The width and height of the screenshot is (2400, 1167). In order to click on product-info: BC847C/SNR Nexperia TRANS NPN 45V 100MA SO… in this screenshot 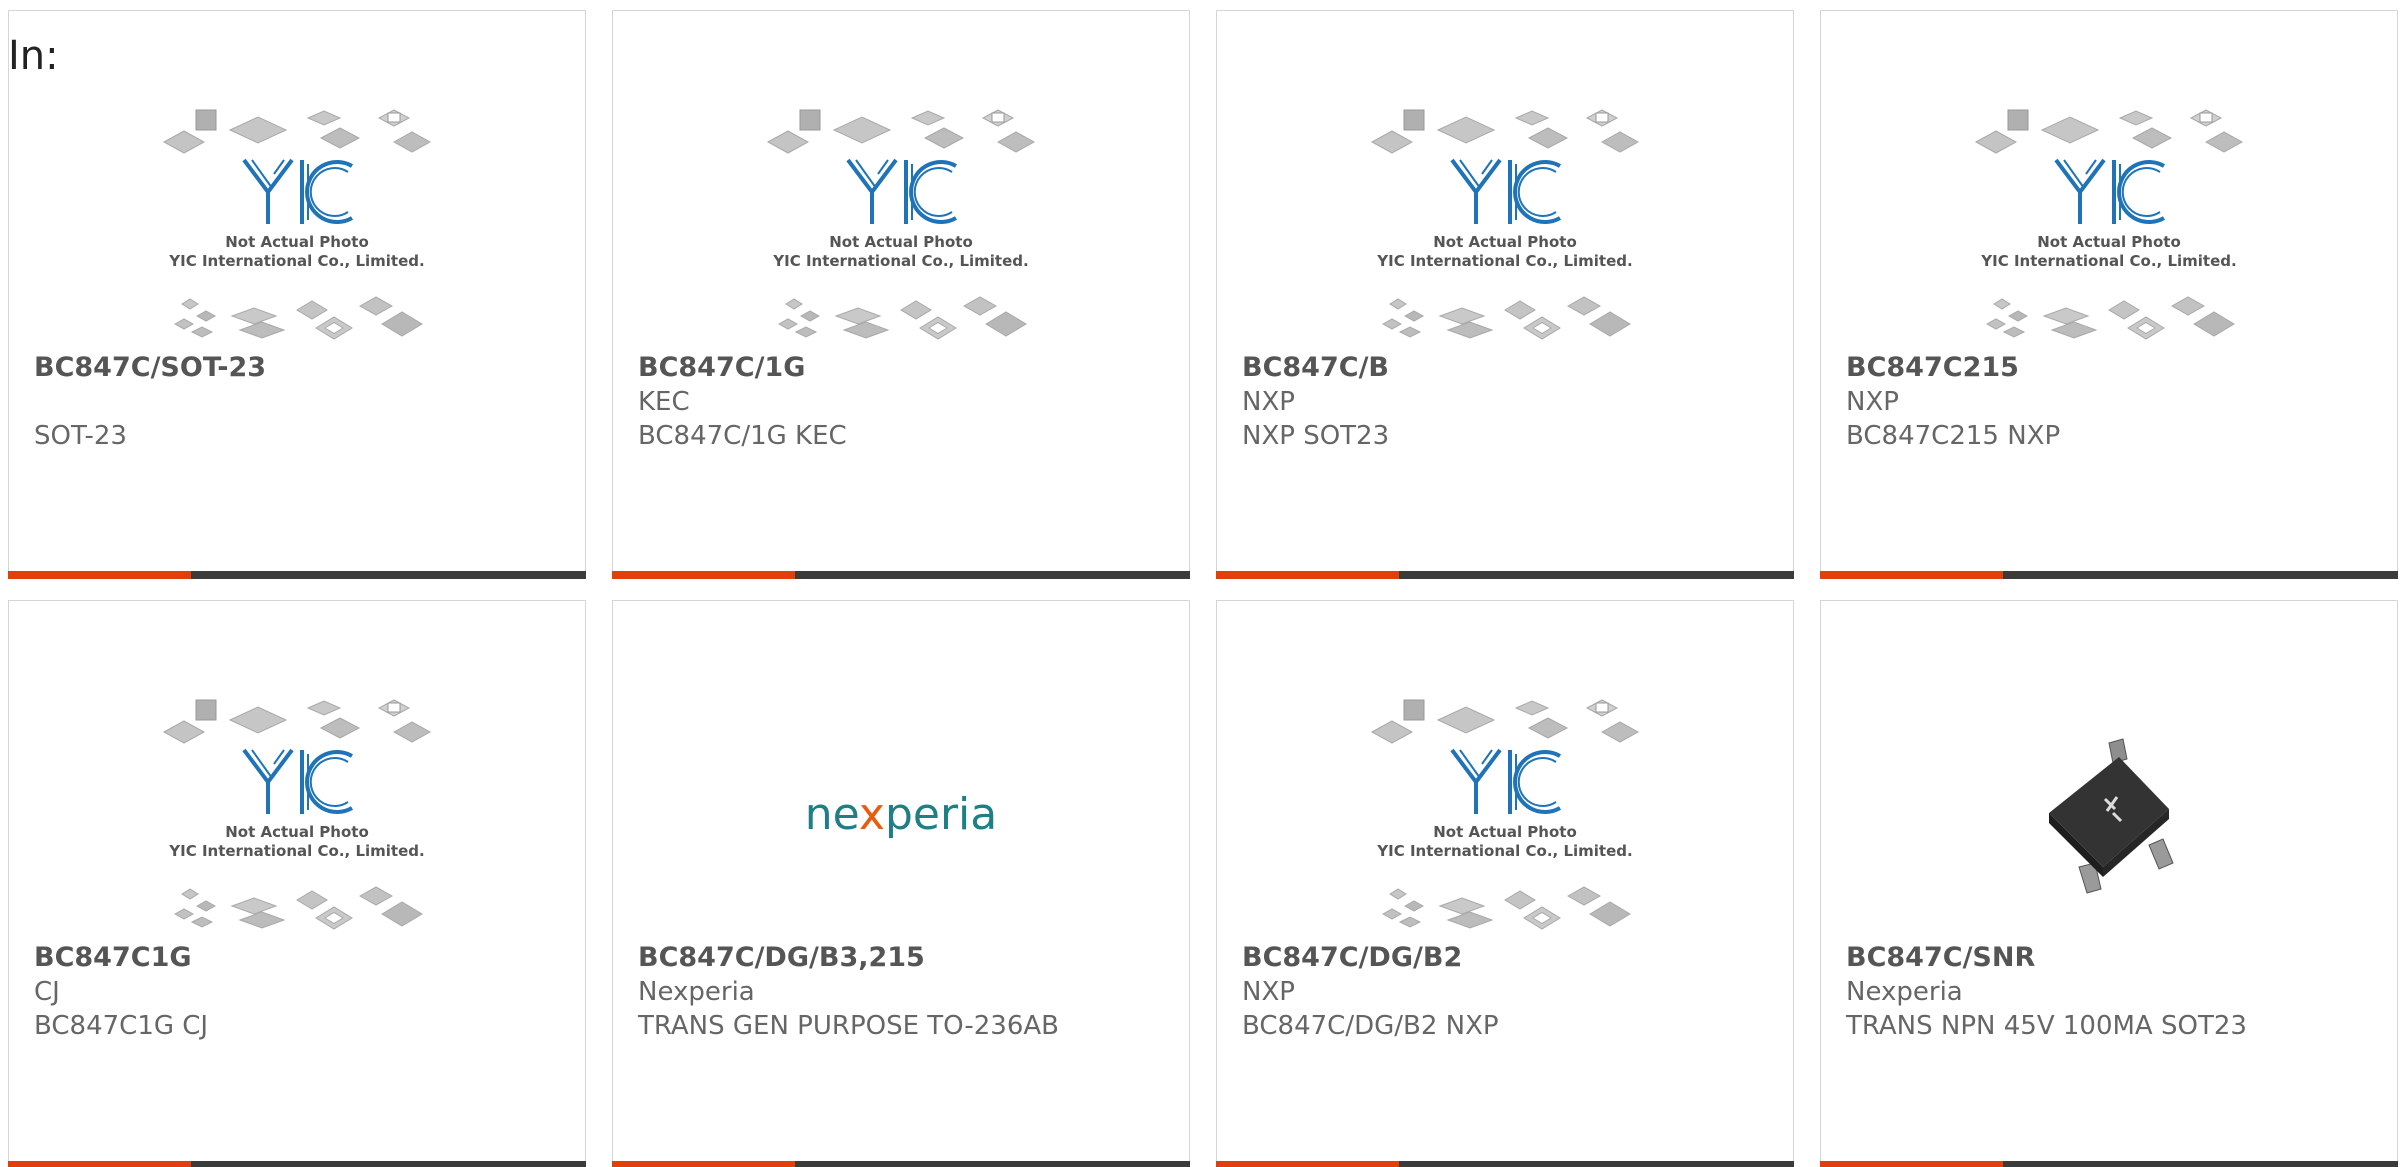, I will do `click(2116, 992)`.